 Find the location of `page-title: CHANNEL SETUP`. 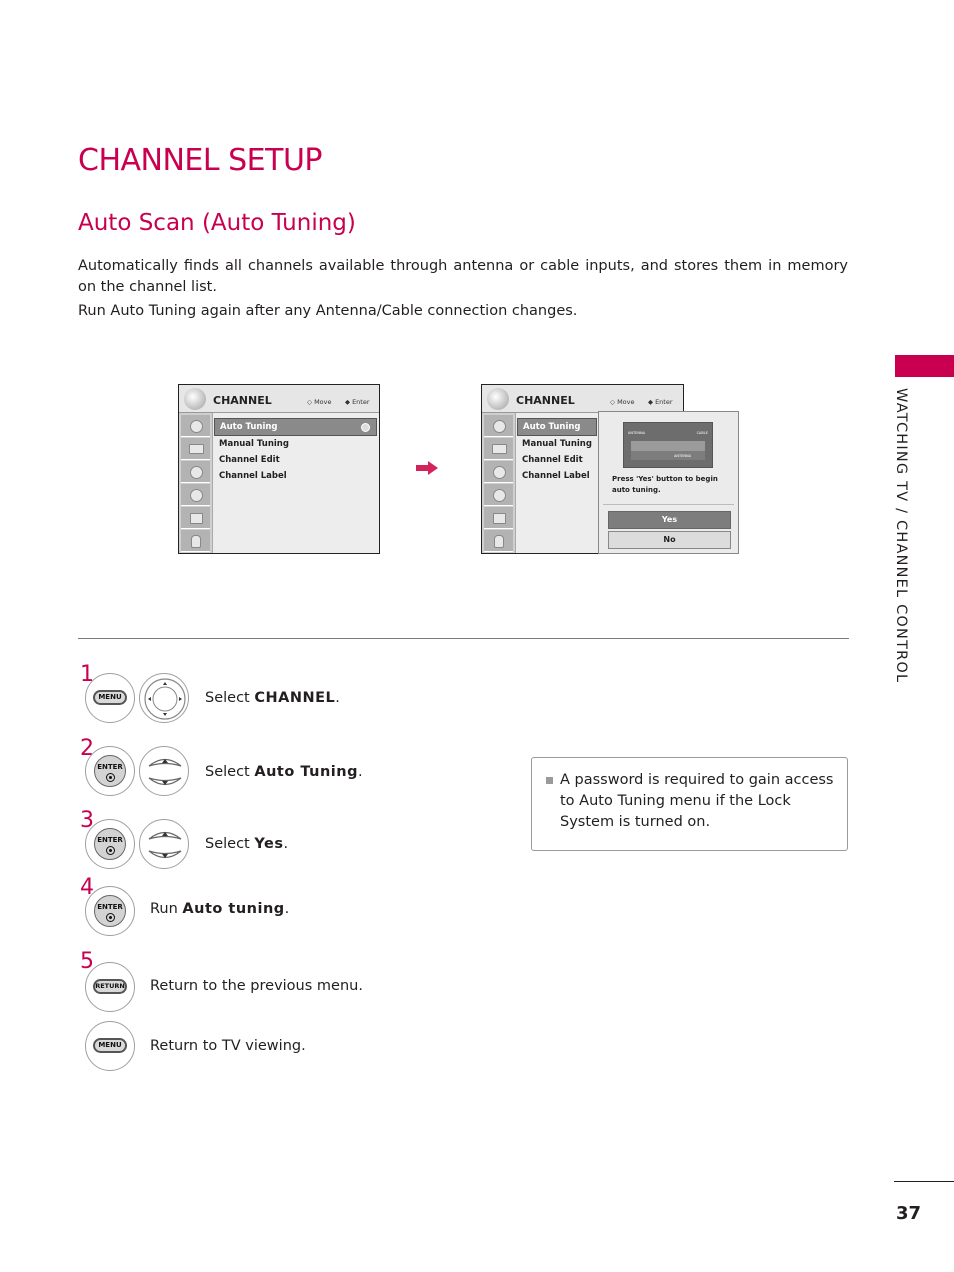

page-title: CHANNEL SETUP is located at coordinates (200, 160).